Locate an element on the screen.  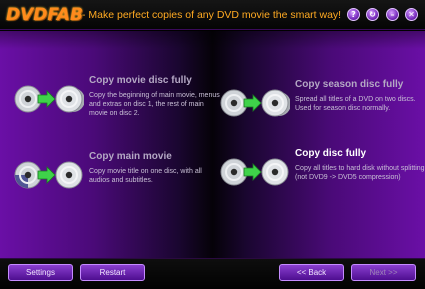
back-button: << Back is located at coordinates (311, 272).